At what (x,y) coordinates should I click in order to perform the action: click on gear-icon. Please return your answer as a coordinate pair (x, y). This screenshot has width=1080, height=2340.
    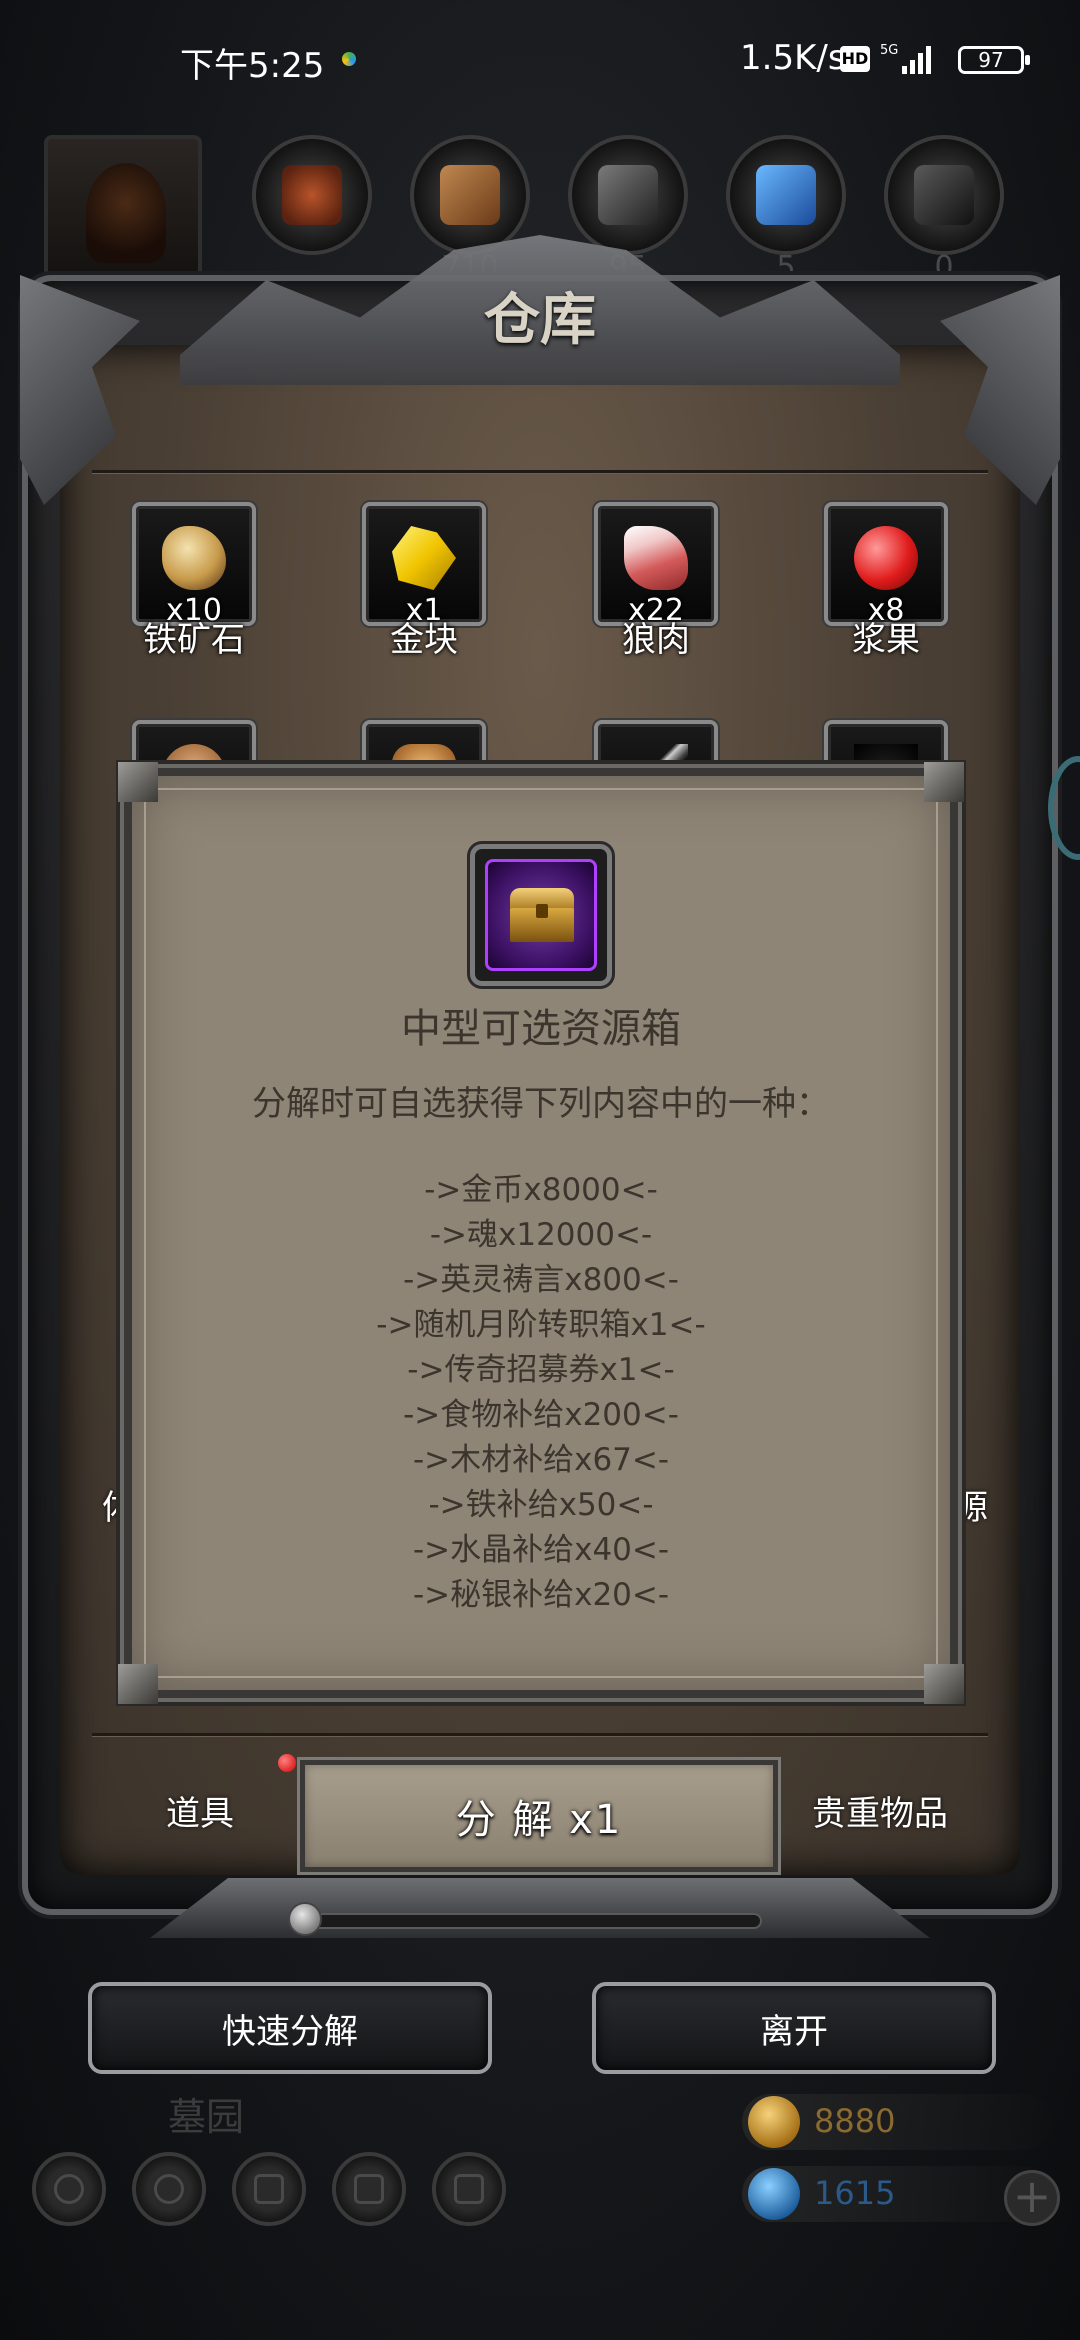
    Looking at the image, I should click on (69, 2189).